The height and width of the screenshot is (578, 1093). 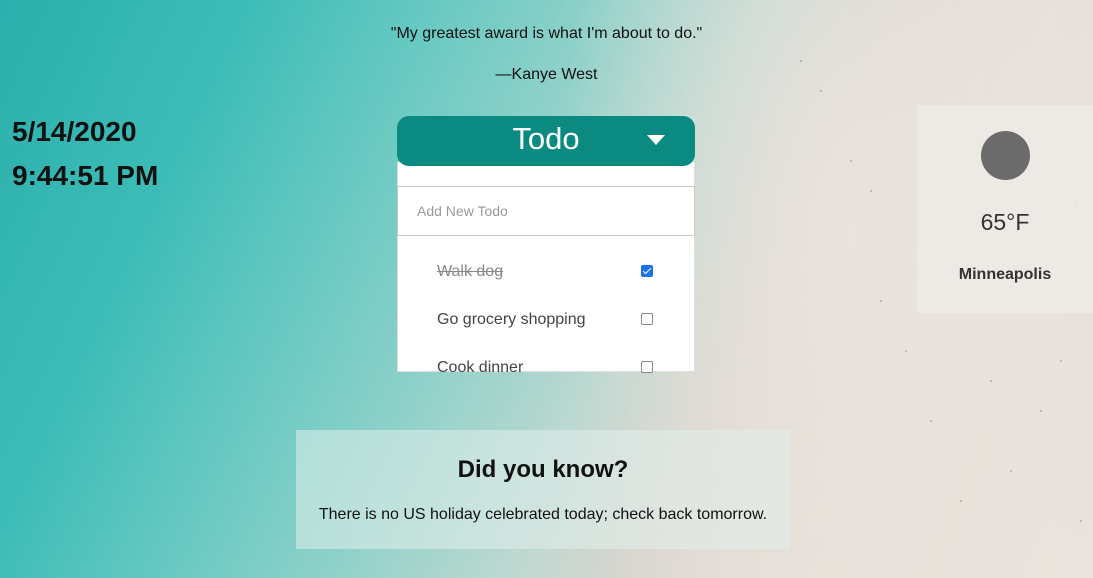 I want to click on todo-body: Walk dog Go grocery shopping Cook dinner, so click(x=546, y=269).